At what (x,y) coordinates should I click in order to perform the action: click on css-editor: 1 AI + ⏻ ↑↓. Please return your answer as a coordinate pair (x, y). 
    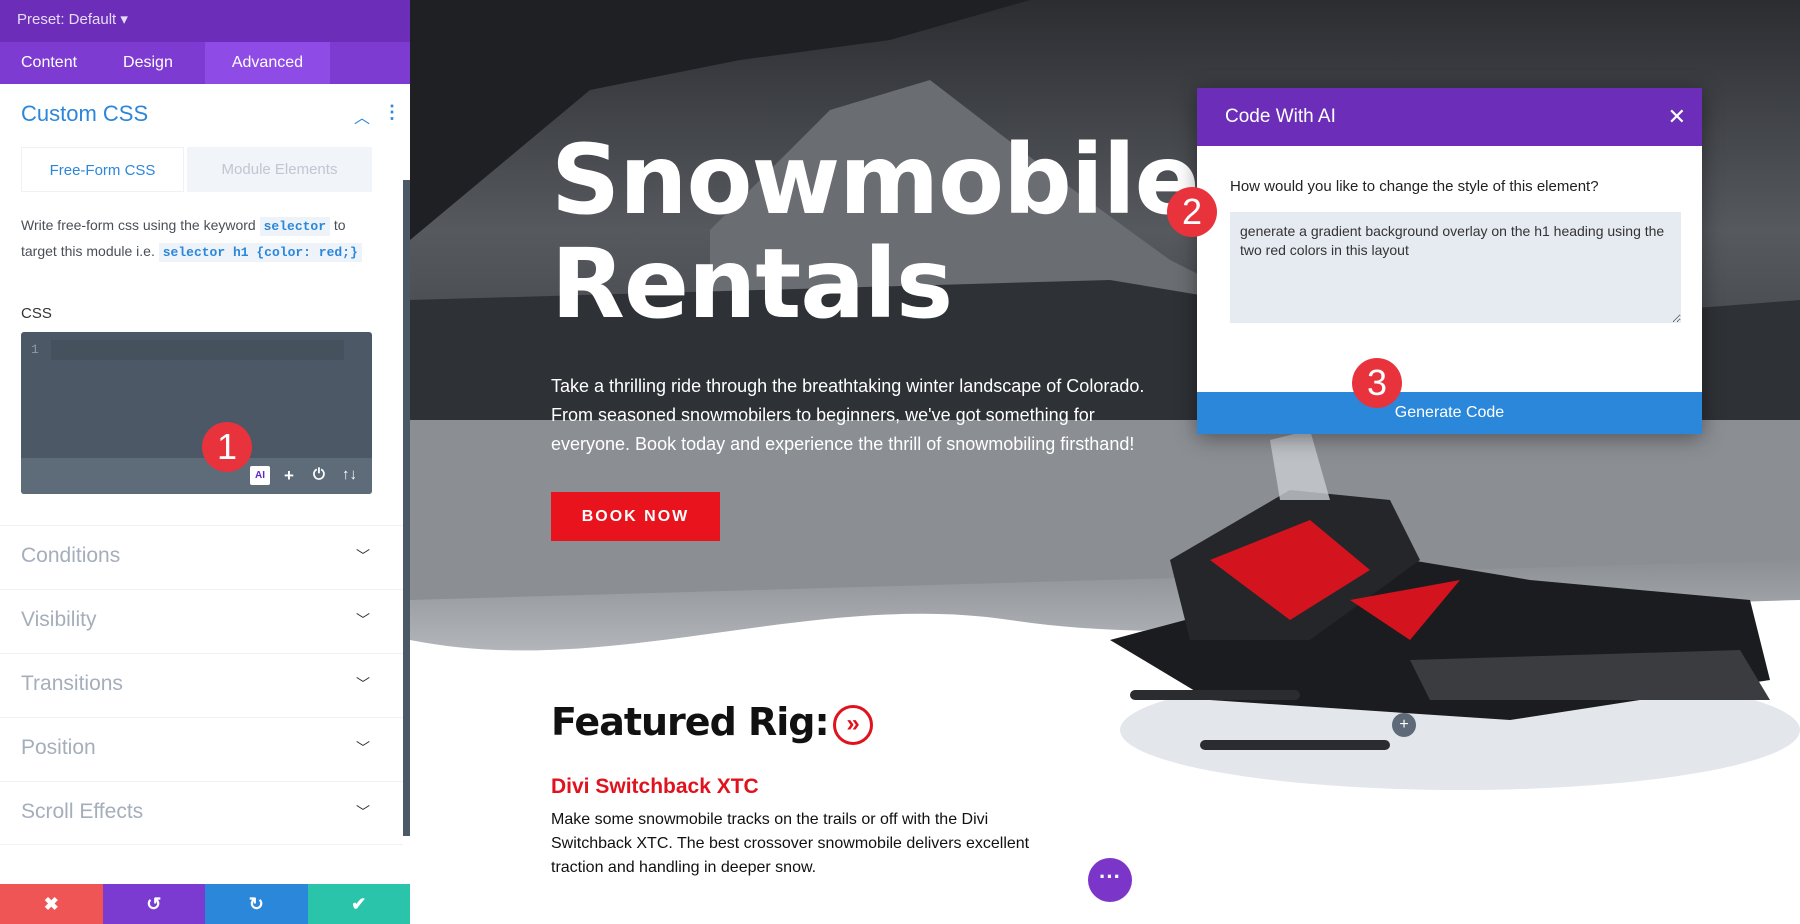
    Looking at the image, I should click on (196, 413).